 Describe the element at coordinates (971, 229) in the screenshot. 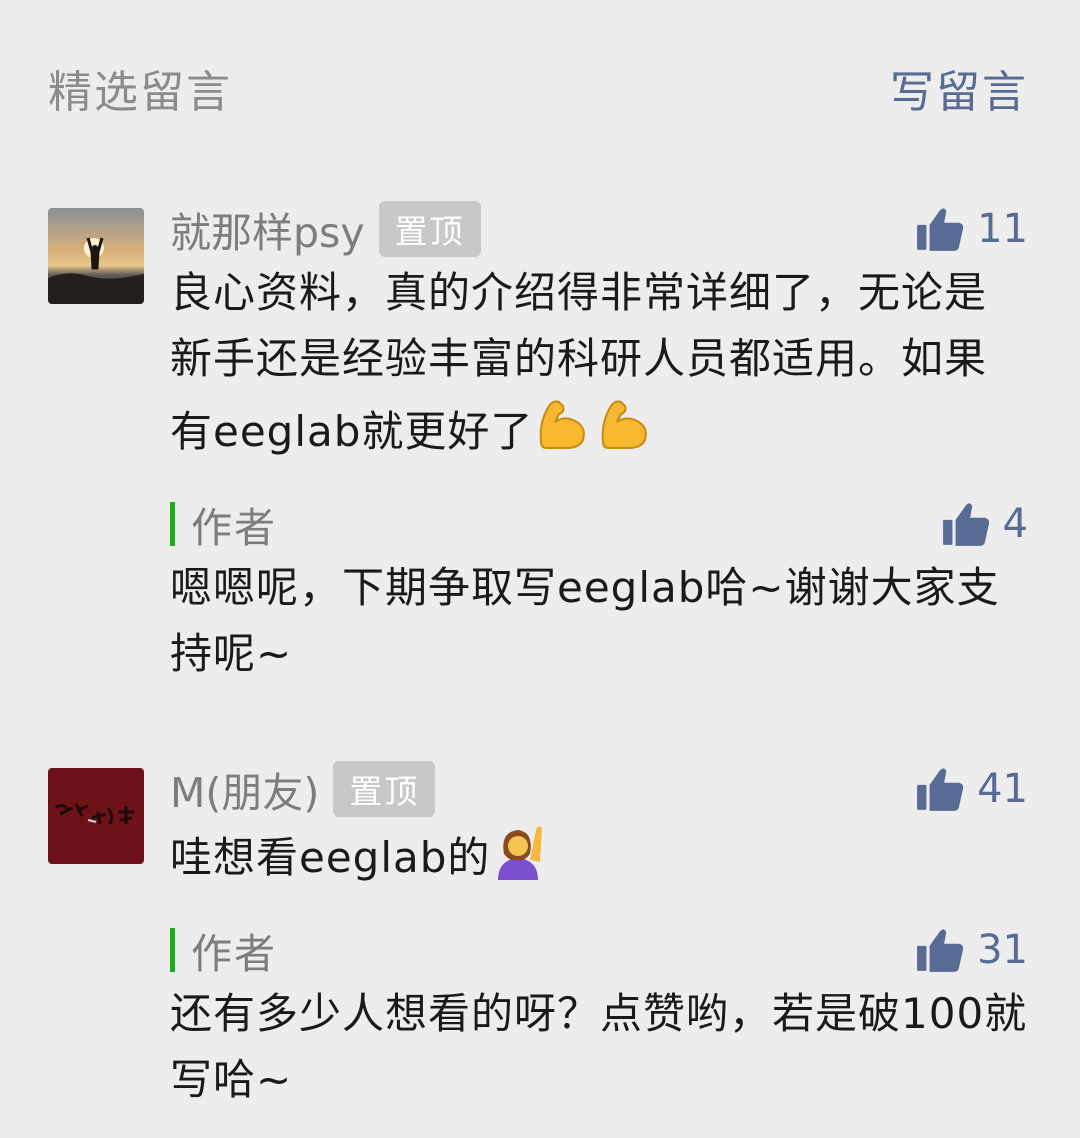

I see `like-button: 11` at that location.